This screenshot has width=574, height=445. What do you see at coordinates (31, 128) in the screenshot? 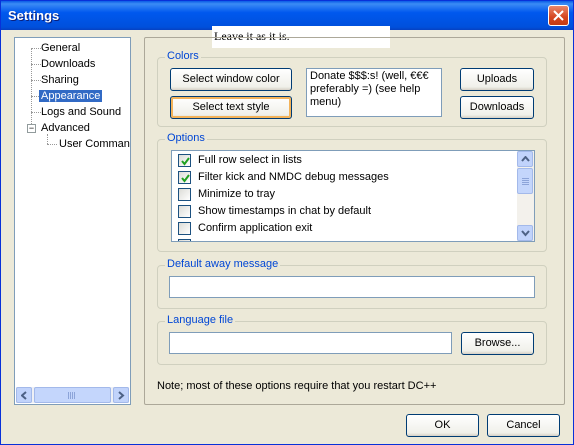
I see `collapse-icon: −` at bounding box center [31, 128].